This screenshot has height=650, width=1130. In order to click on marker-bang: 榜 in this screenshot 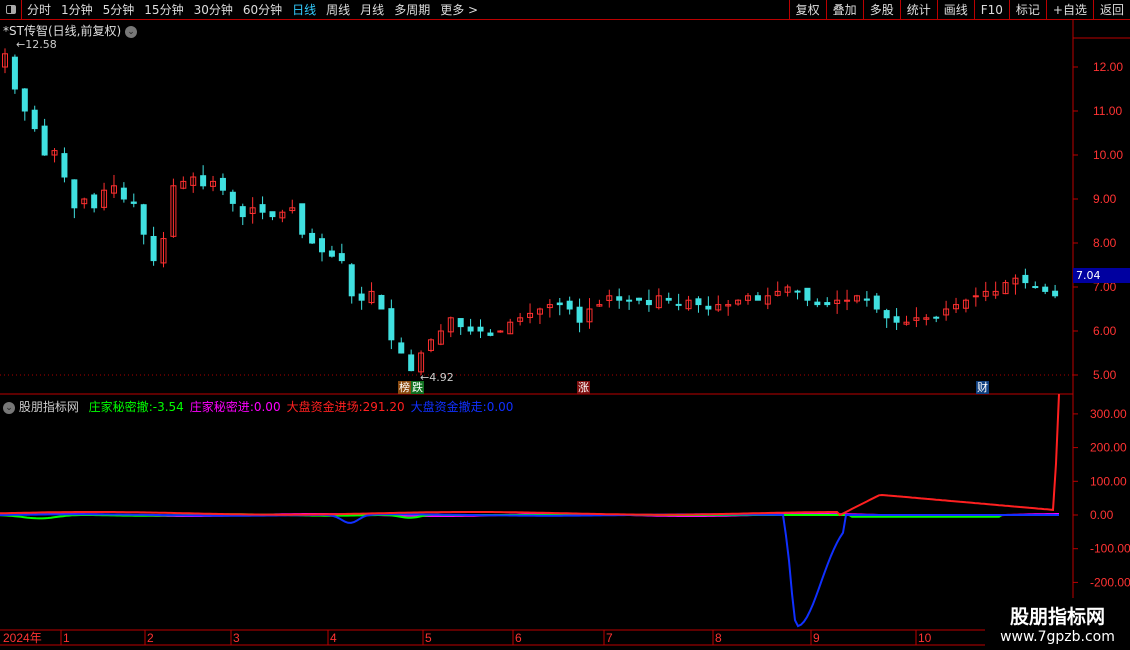, I will do `click(404, 387)`.